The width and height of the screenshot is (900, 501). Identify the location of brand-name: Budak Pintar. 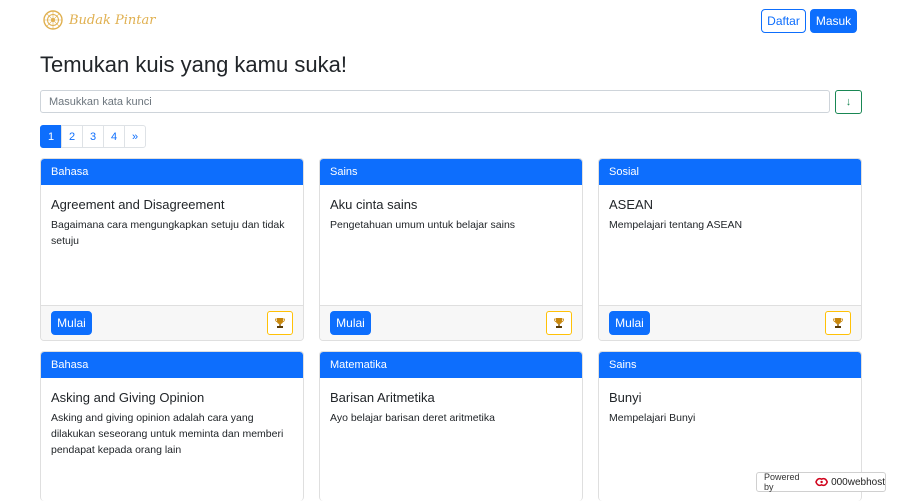
(112, 20).